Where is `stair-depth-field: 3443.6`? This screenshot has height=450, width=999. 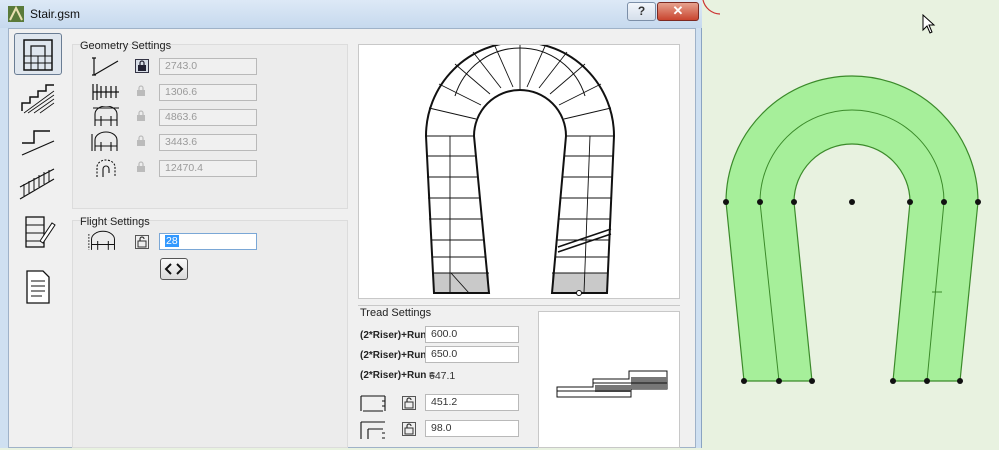 stair-depth-field: 3443.6 is located at coordinates (208, 142).